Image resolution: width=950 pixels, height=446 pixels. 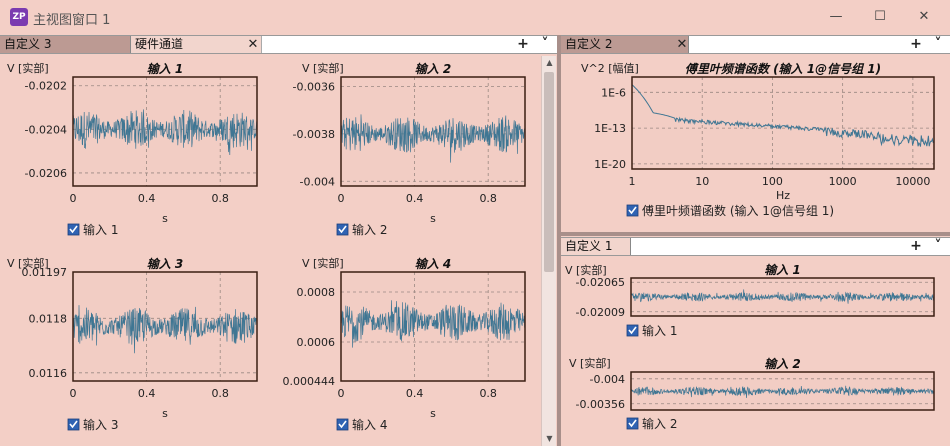 What do you see at coordinates (600, 282) in the screenshot?
I see `y-tick-label: -0.02065` at bounding box center [600, 282].